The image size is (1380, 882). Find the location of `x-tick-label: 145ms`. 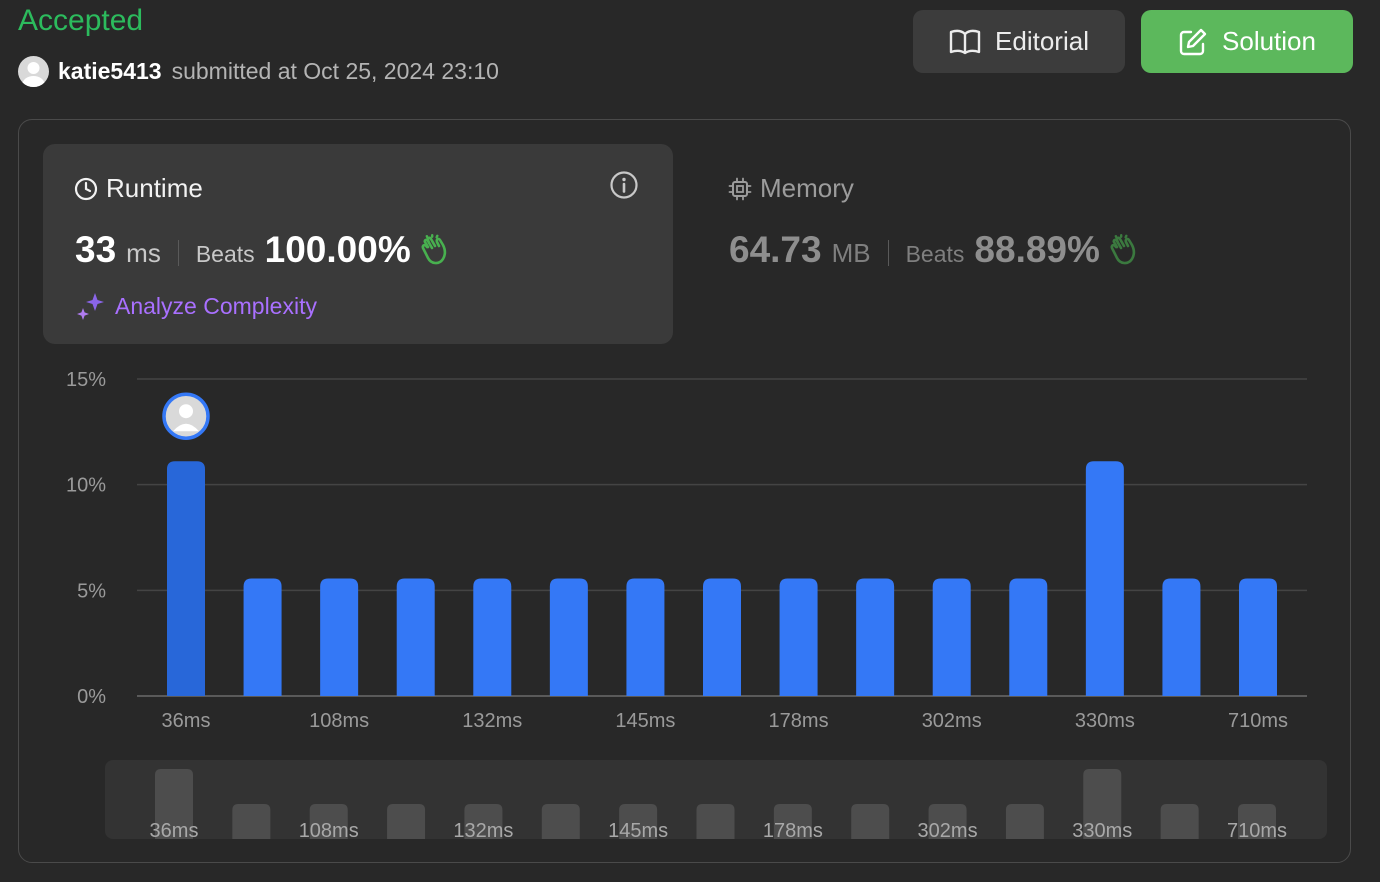

x-tick-label: 145ms is located at coordinates (645, 721).